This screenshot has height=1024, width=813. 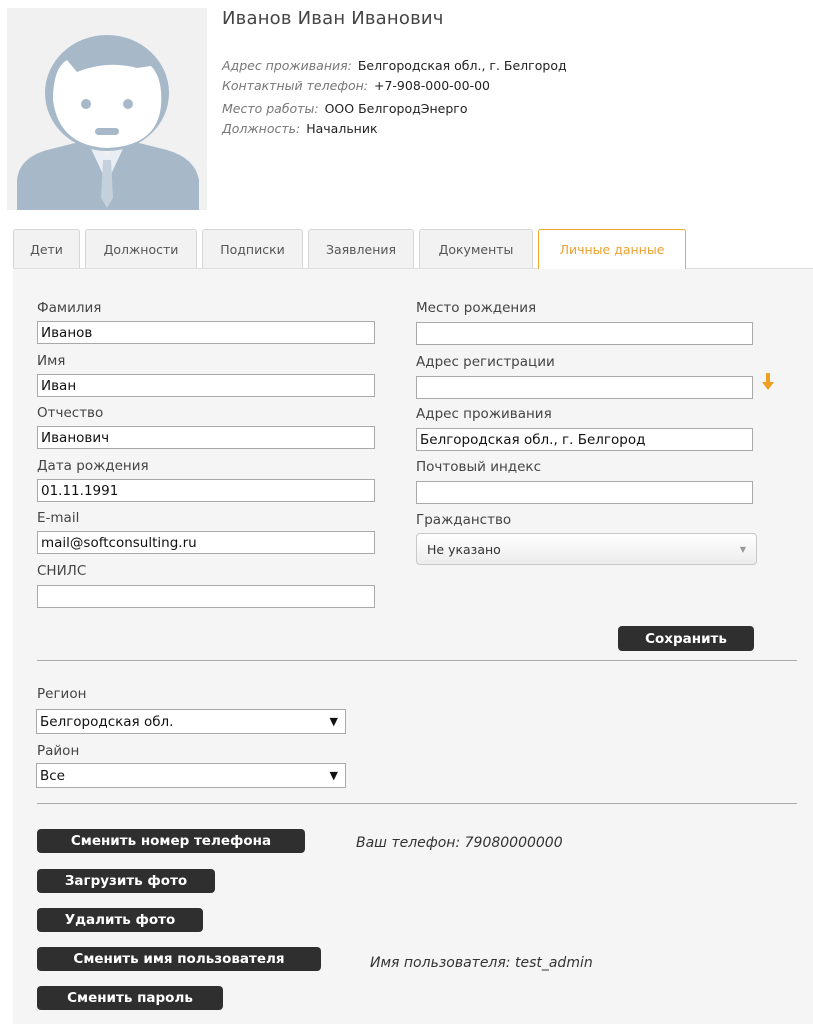 What do you see at coordinates (484, 414) in the screenshot?
I see `live-address-label: Адрес проживания` at bounding box center [484, 414].